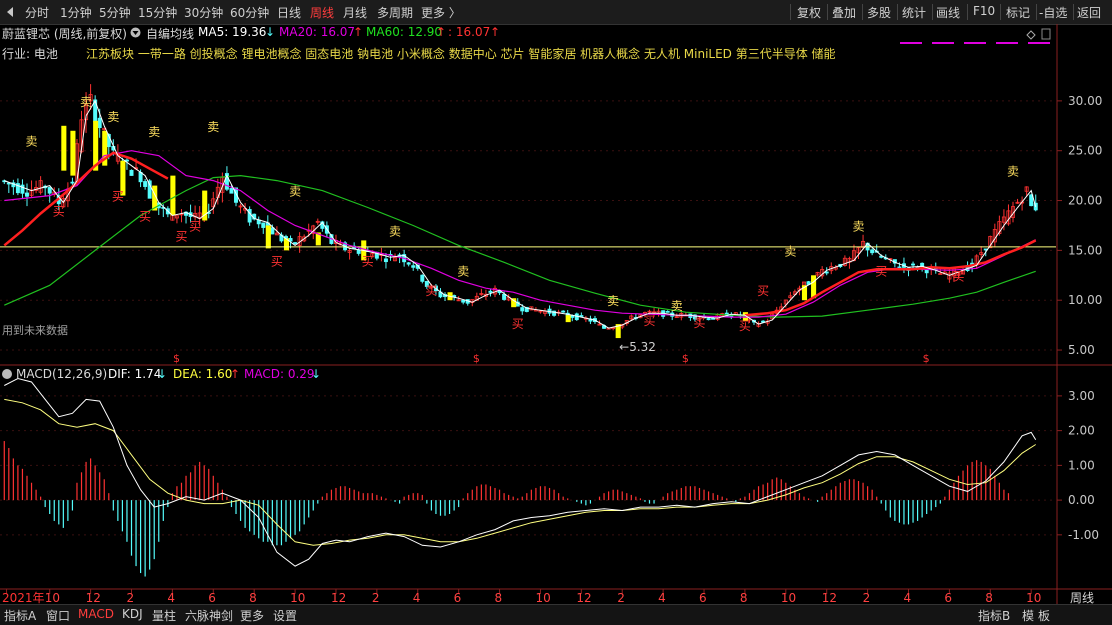 Image resolution: width=1112 pixels, height=625 pixels. Describe the element at coordinates (285, 615) in the screenshot. I see `bottom-tab: 设置` at that location.